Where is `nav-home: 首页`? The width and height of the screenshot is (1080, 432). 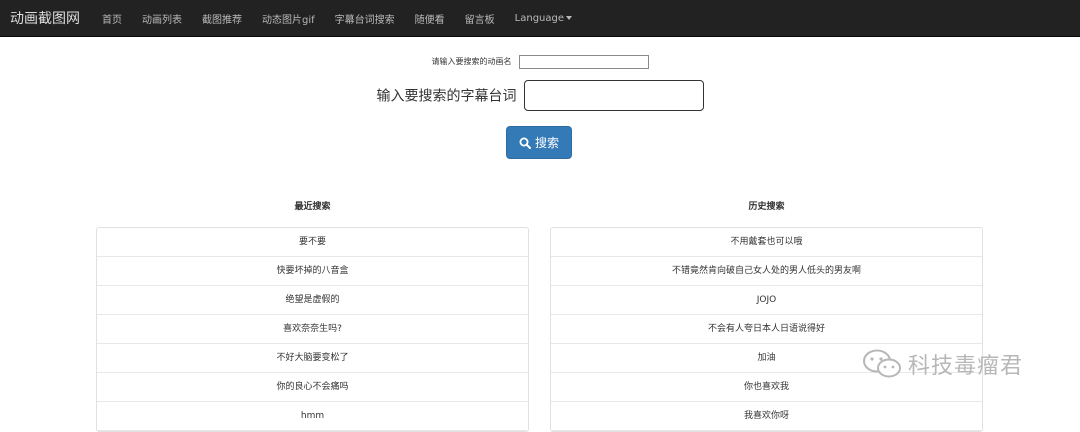 nav-home: 首页 is located at coordinates (112, 18).